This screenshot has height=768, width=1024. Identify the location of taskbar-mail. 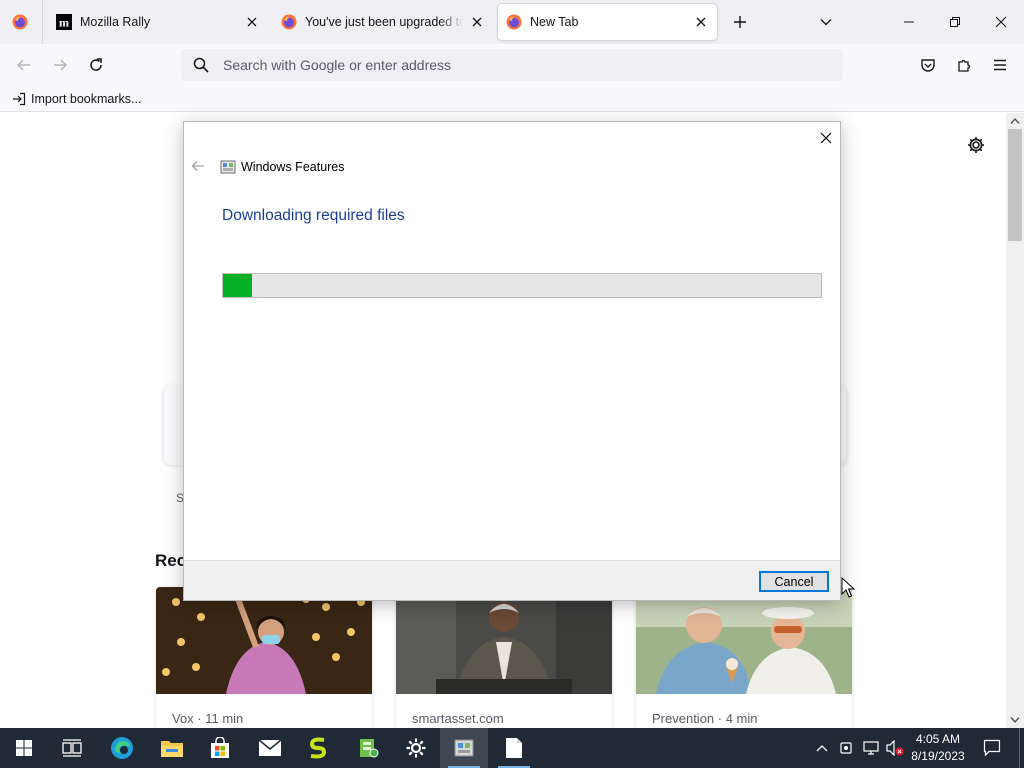
(270, 748).